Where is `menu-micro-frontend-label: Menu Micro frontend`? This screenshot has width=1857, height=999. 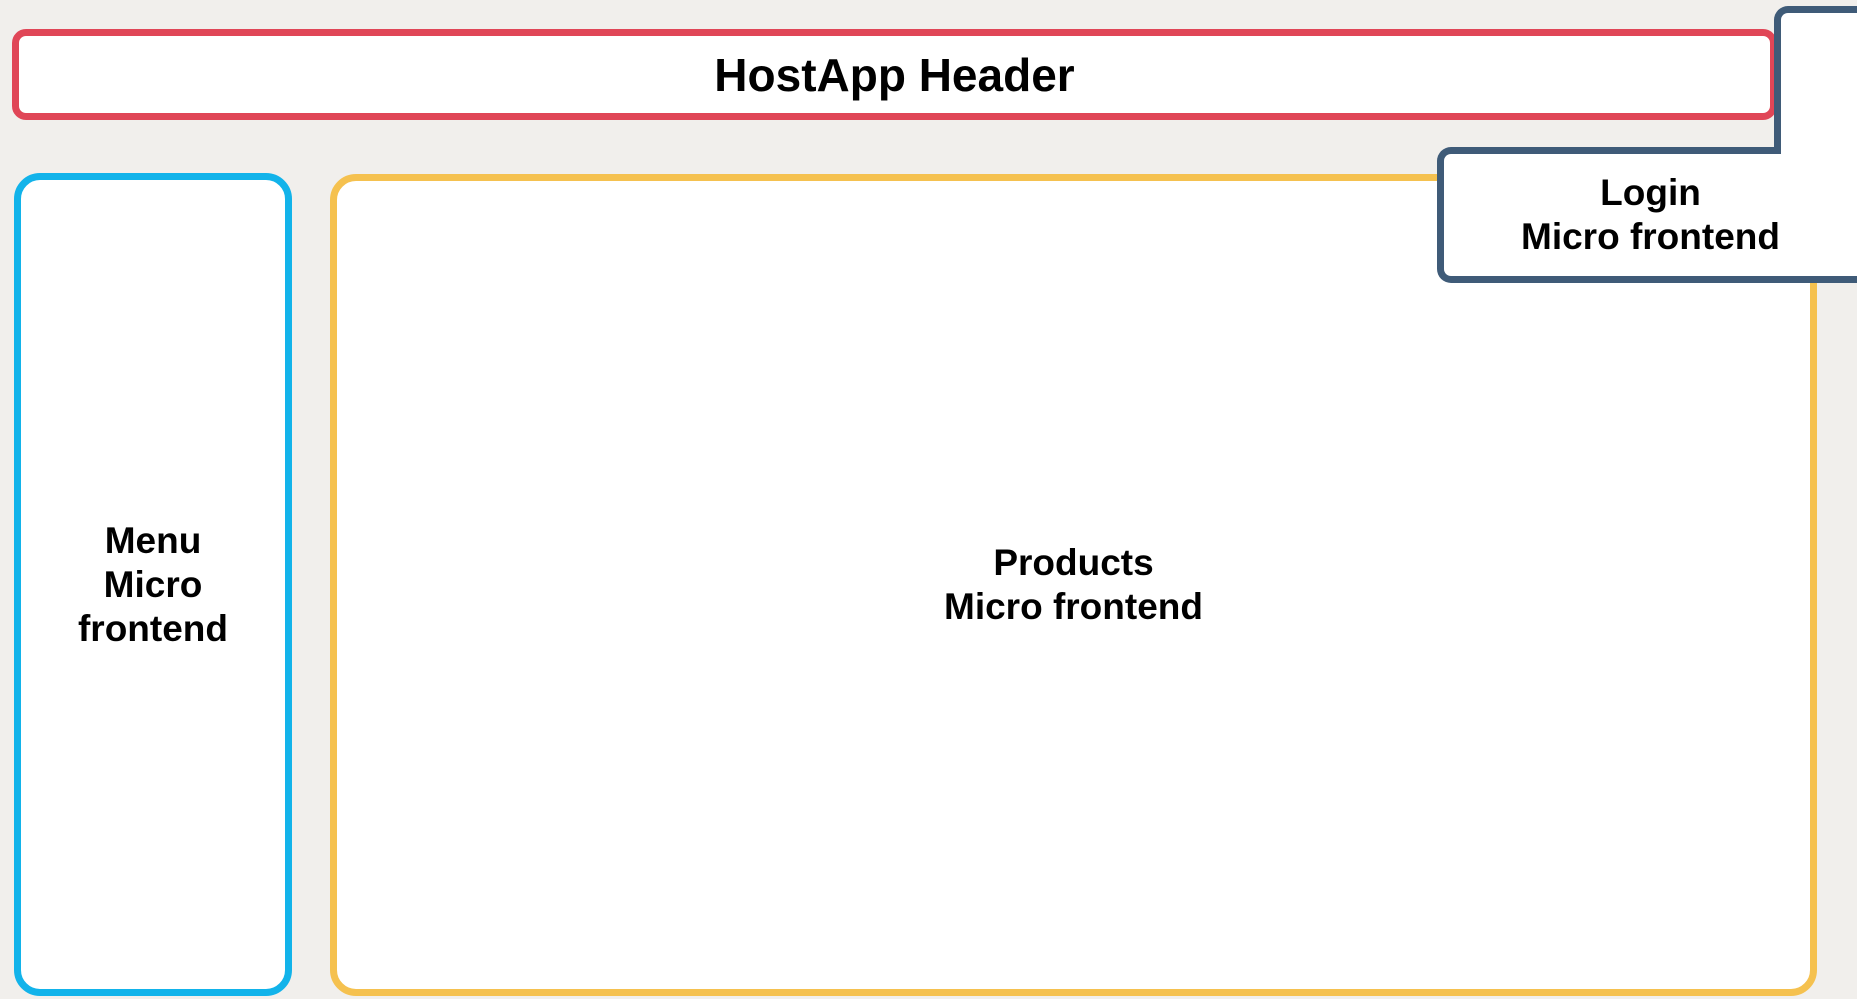
menu-micro-frontend-label: Menu Micro frontend is located at coordinates (153, 584).